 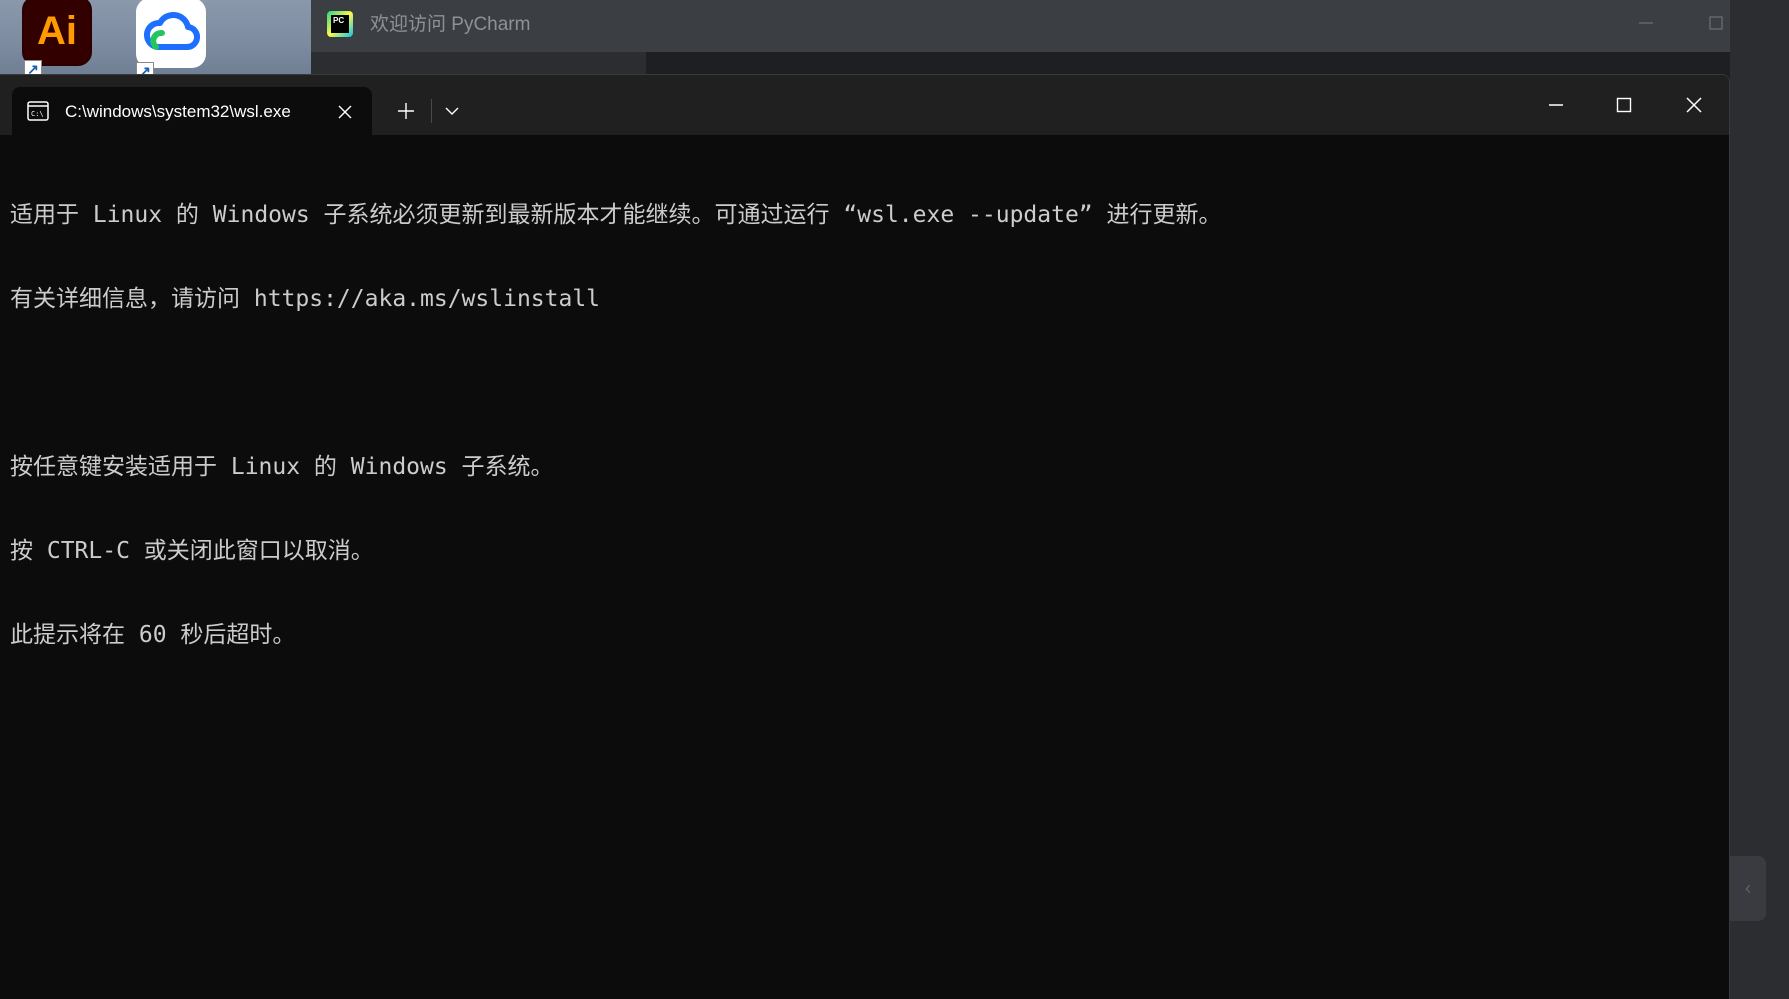 What do you see at coordinates (478, 64) in the screenshot?
I see `pycharm-sidebar` at bounding box center [478, 64].